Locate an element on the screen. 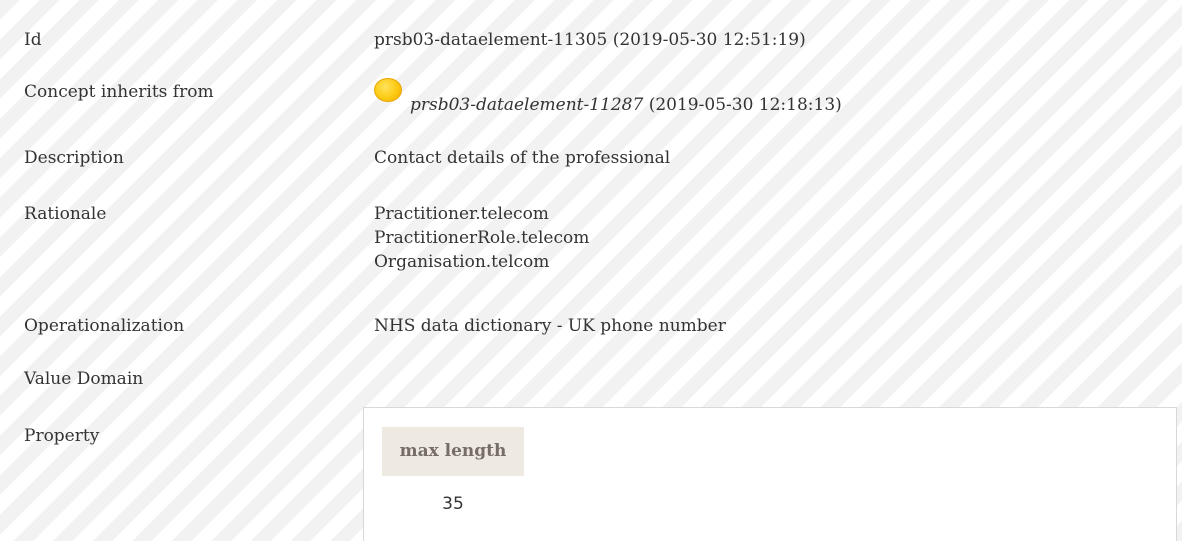 Image resolution: width=1182 pixels, height=541 pixels. inherit-circle-icon is located at coordinates (388, 90).